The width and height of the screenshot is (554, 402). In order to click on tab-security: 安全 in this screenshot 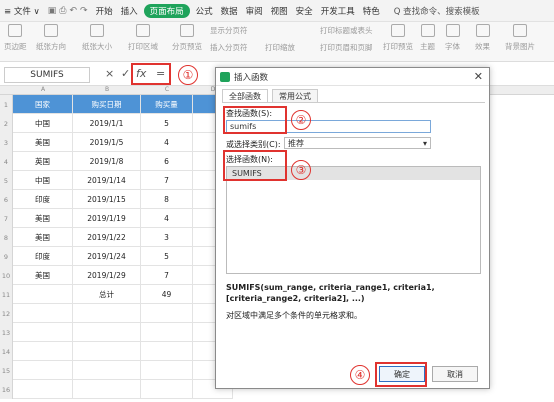, I will do `click(304, 11)`.